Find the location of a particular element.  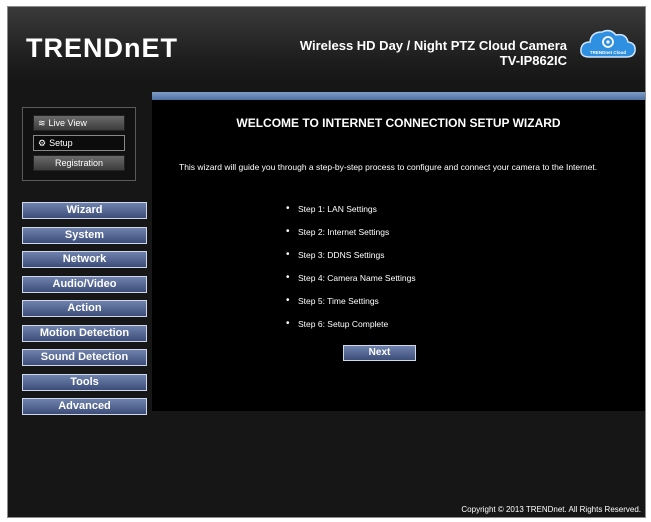

product-line: Wireless HD Day / Night PTZ Cloud Camera is located at coordinates (433, 45).